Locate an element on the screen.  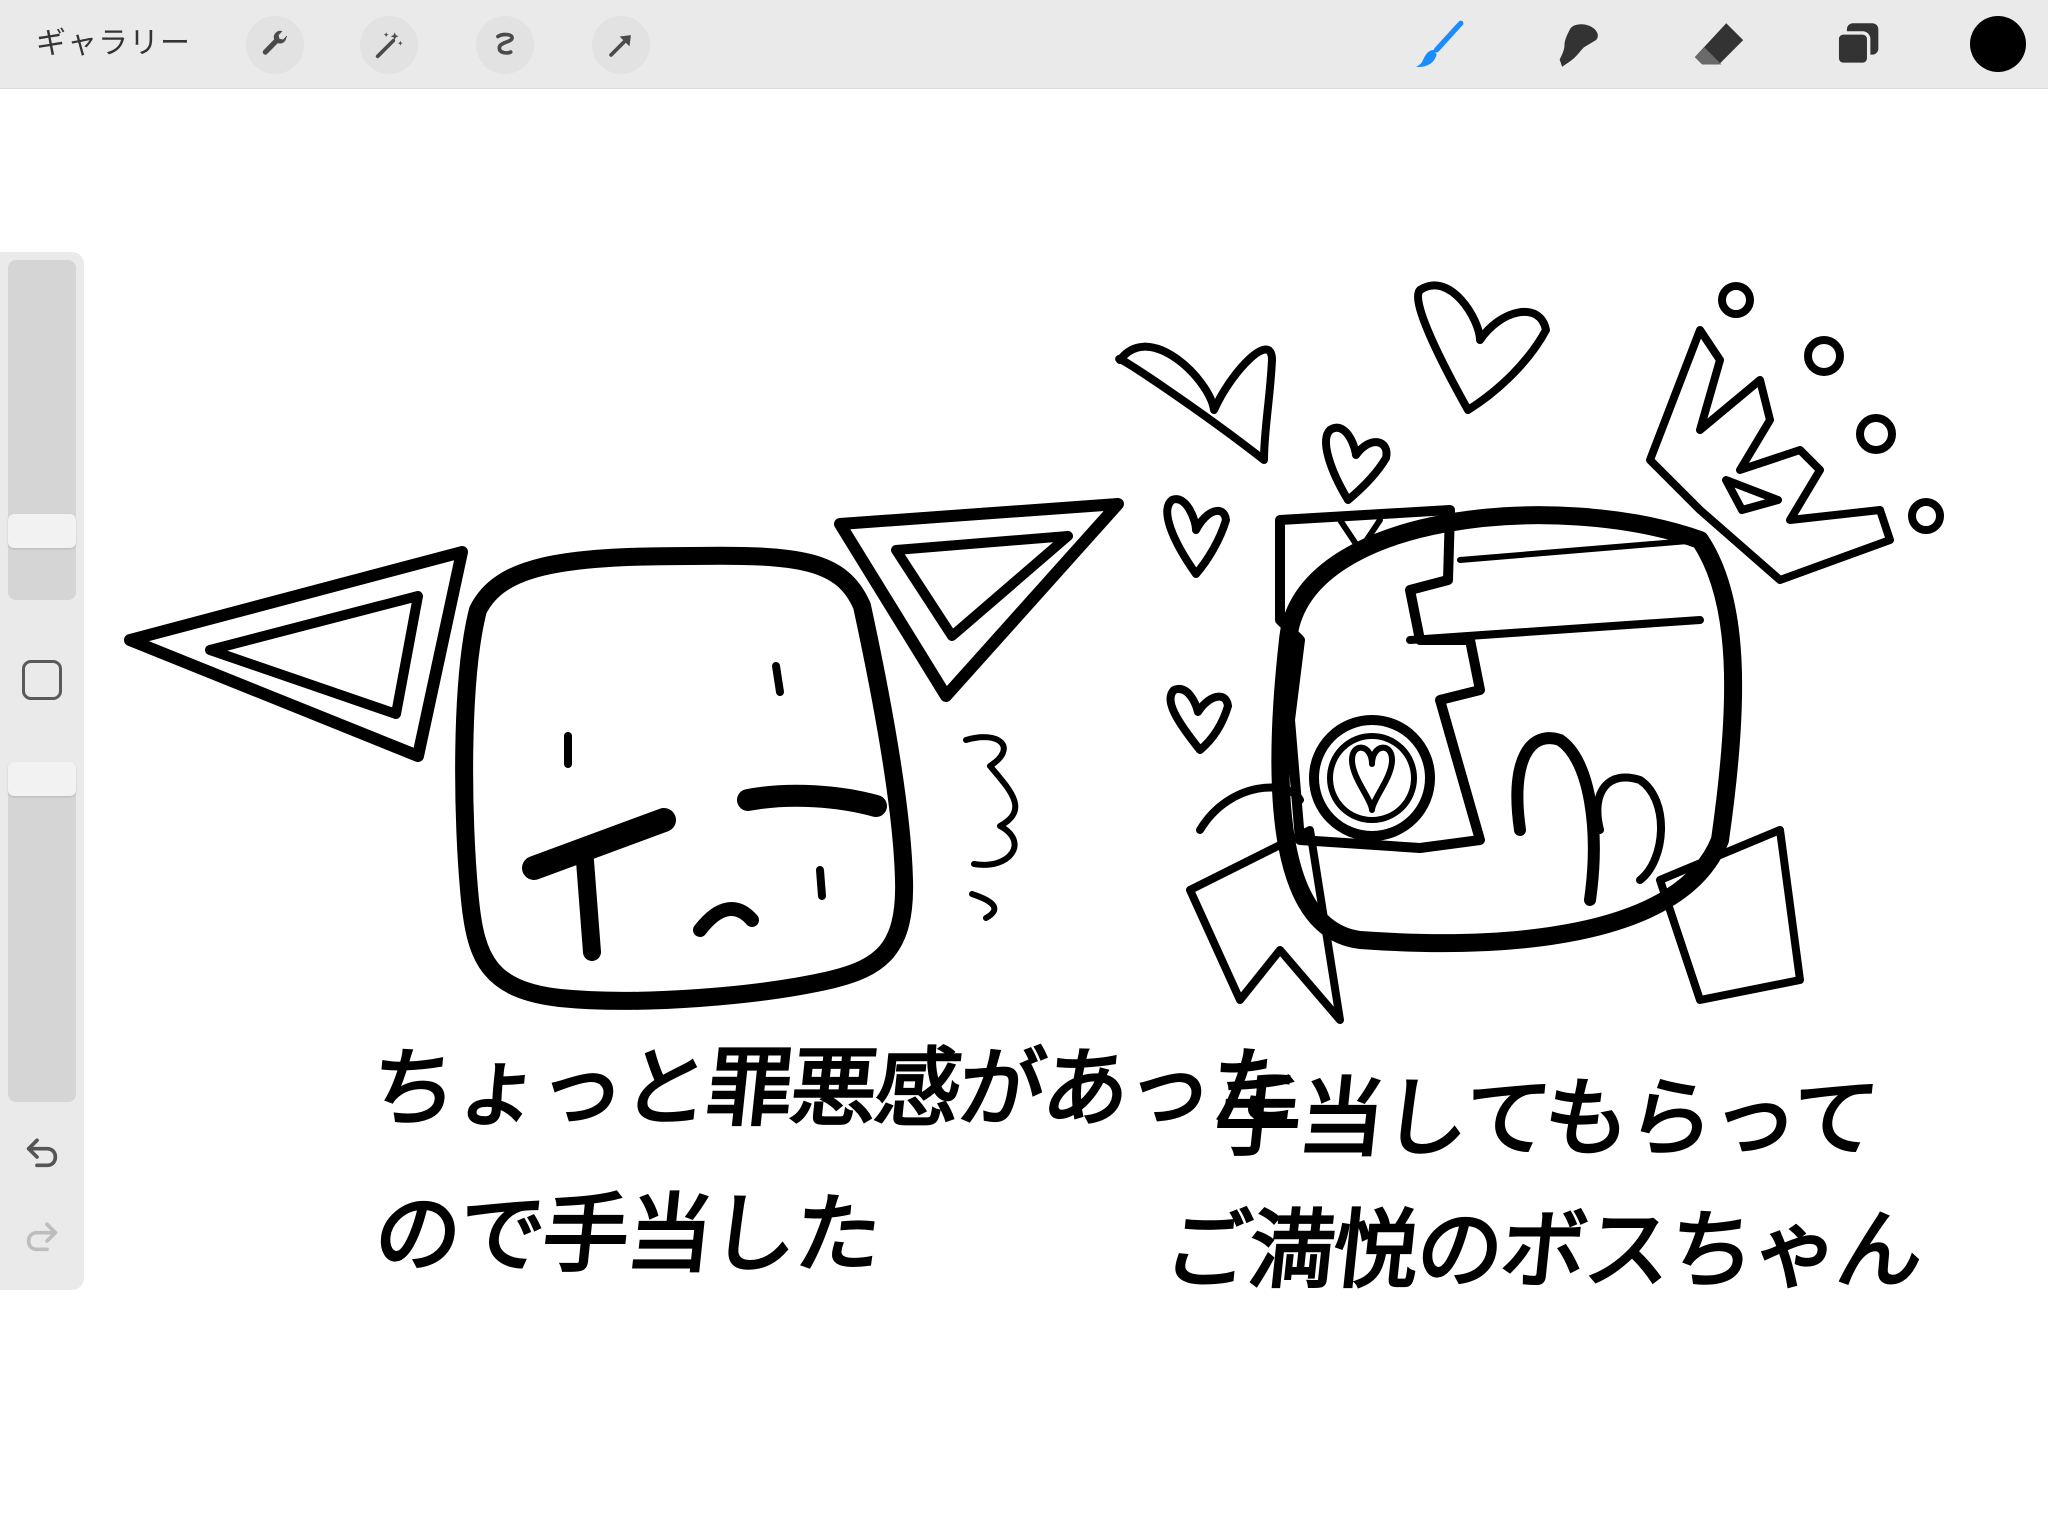
transform-button is located at coordinates (621, 45).